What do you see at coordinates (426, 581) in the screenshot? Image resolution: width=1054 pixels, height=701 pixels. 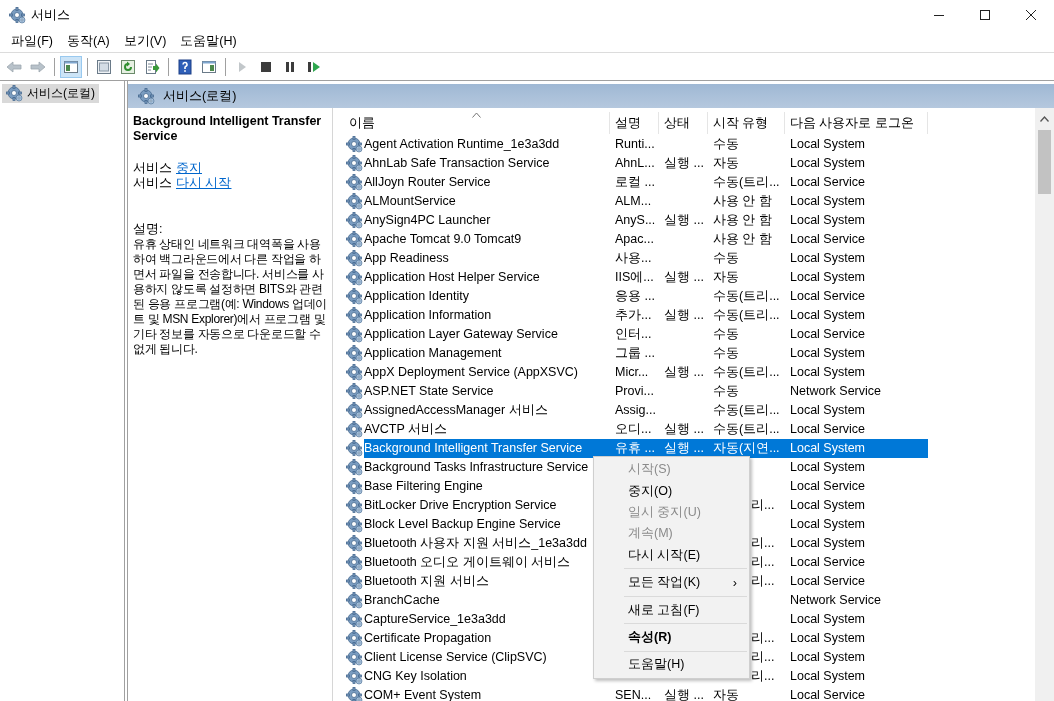 I see `service-name: Bluetooth 지원 서비스` at bounding box center [426, 581].